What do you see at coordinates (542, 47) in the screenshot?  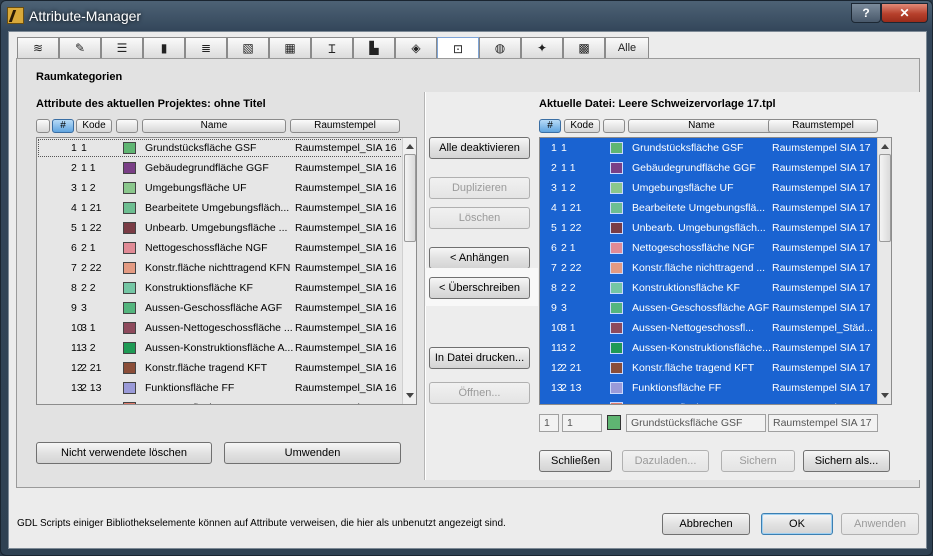 I see `tab-mep: ✦` at bounding box center [542, 47].